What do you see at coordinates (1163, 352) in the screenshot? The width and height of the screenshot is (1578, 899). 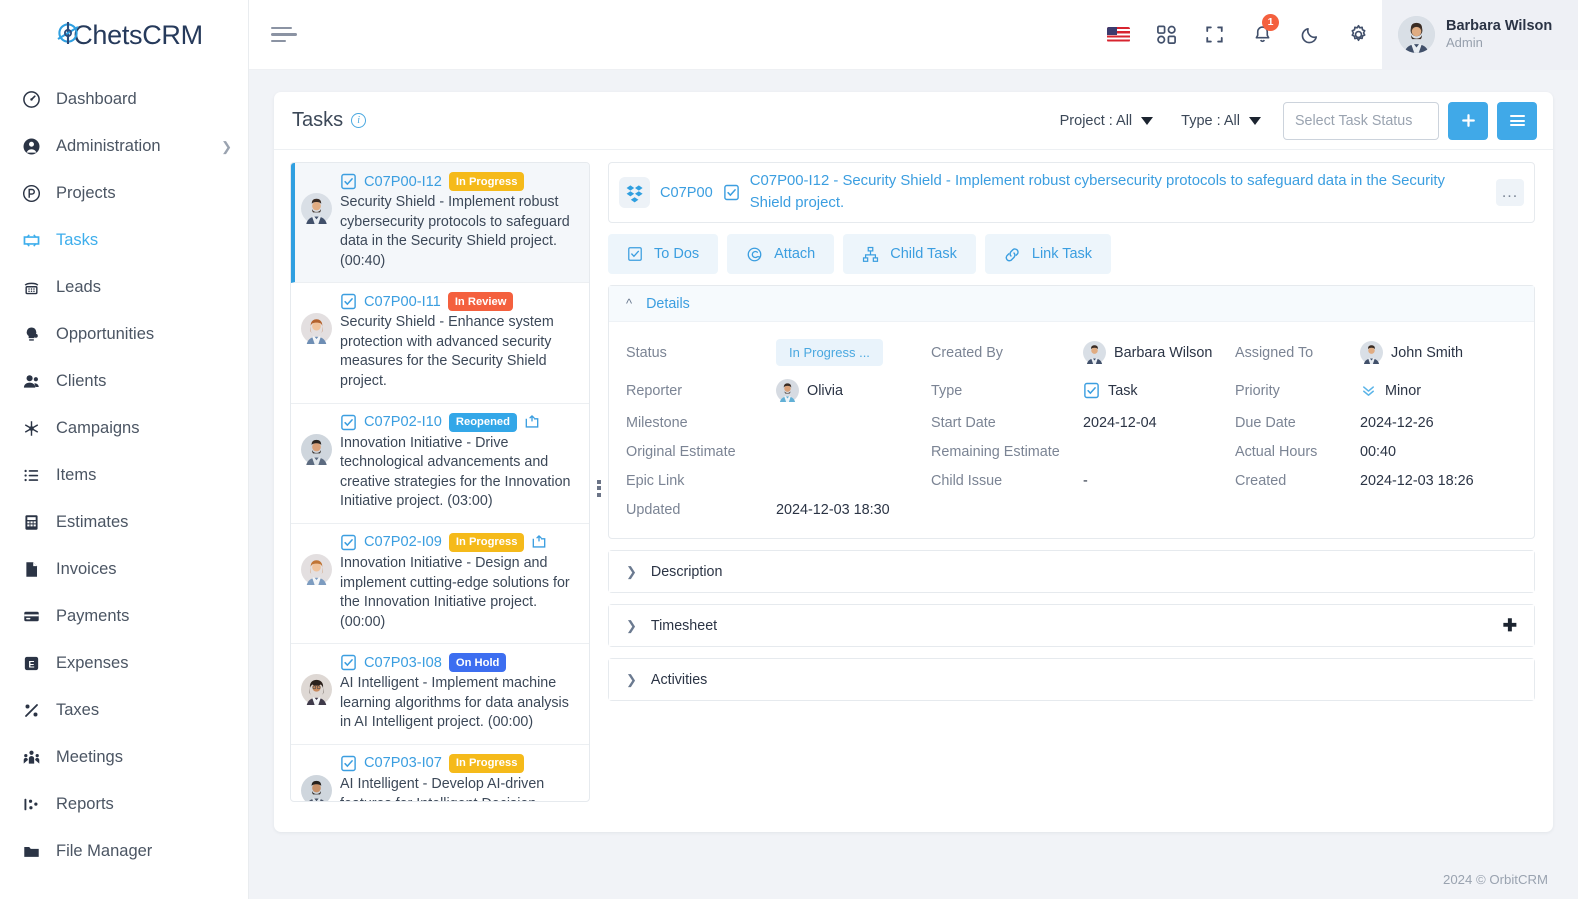 I see `created-by-name: Barbara Wilson` at bounding box center [1163, 352].